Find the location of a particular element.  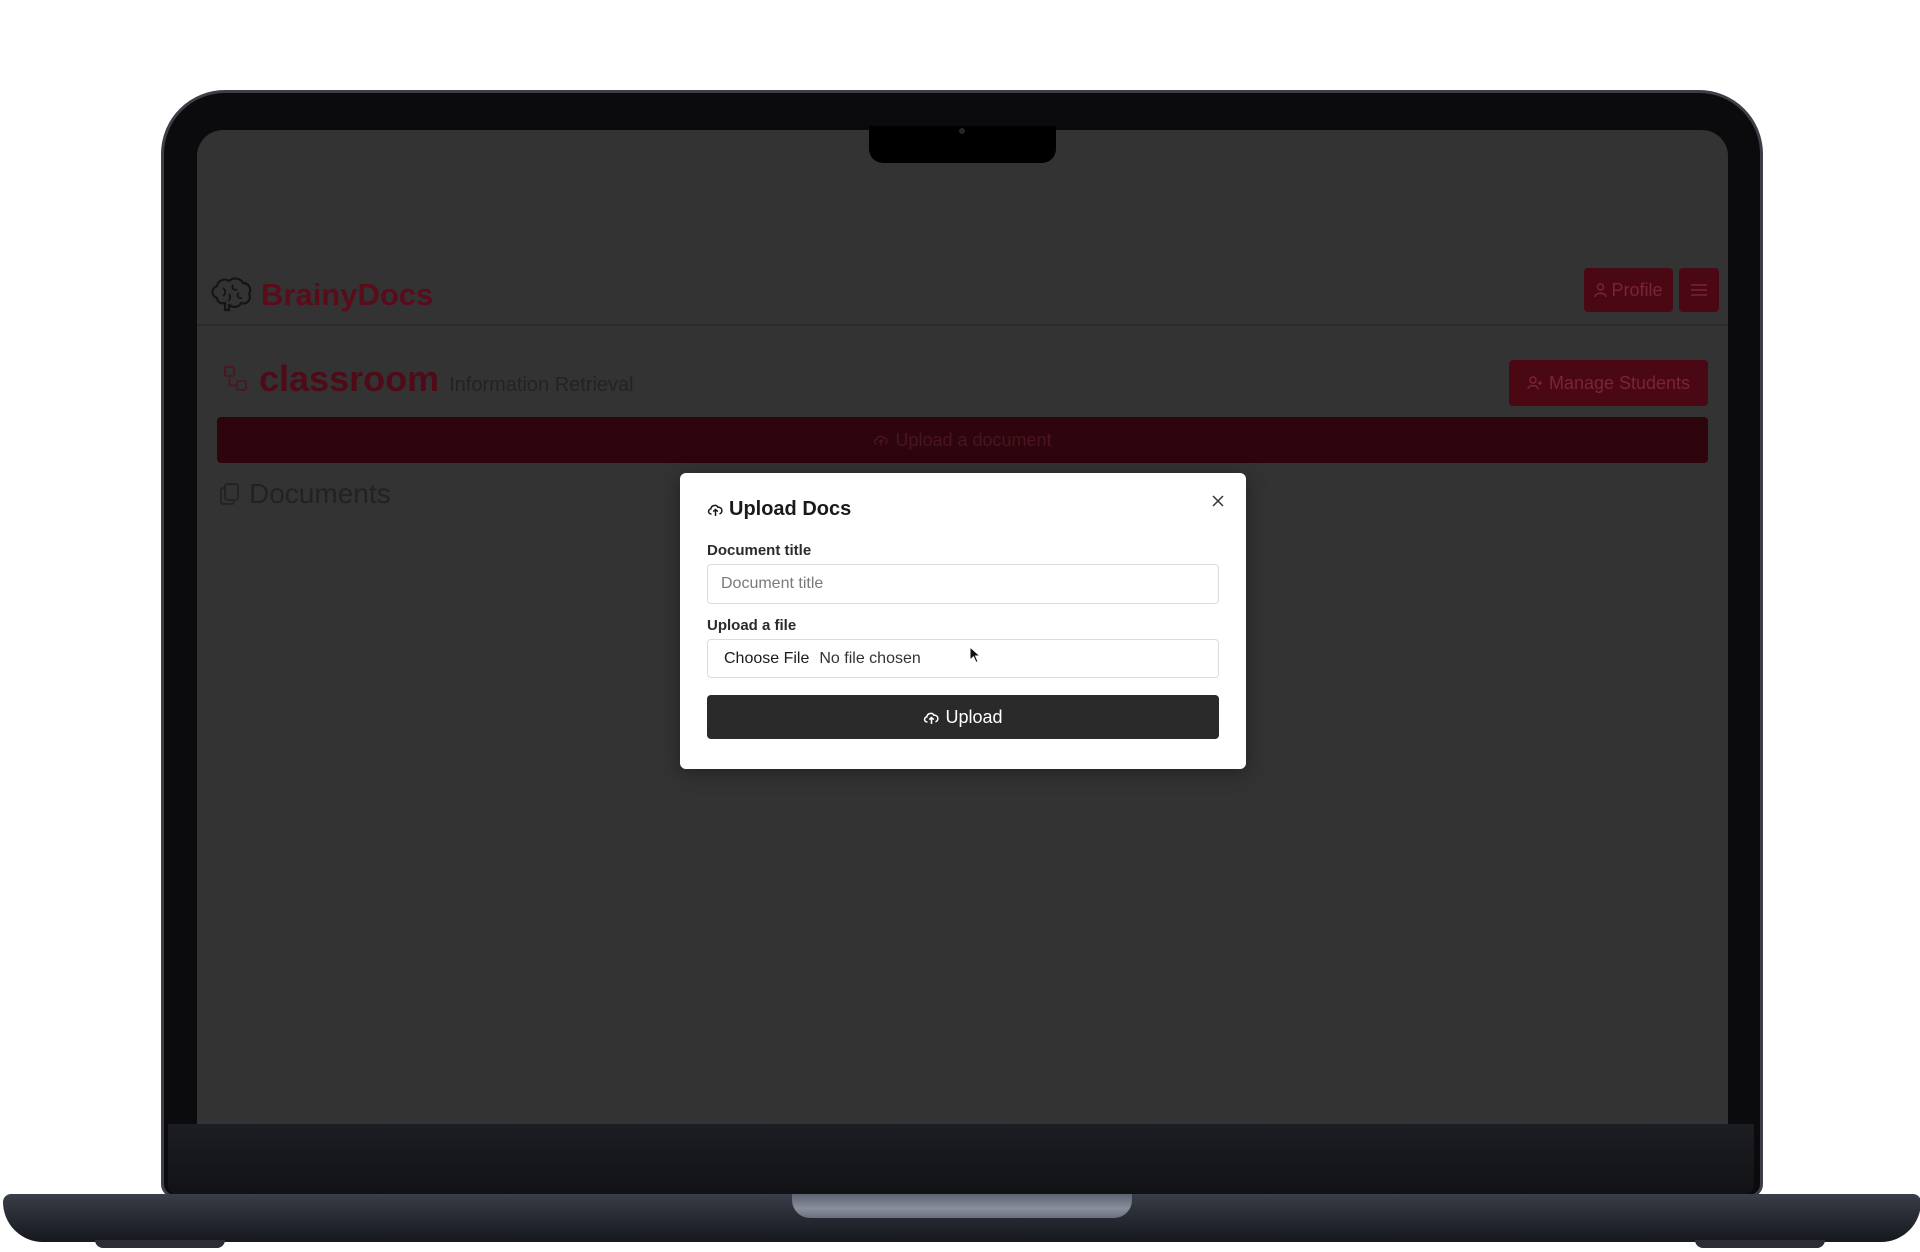

user-icon is located at coordinates (1601, 289).